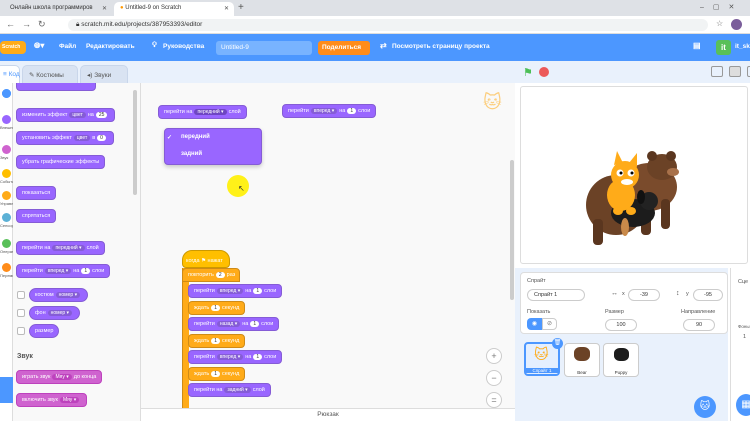 Image resolution: width=750 pixels, height=421 pixels. I want to click on star-icon: ☆, so click(719, 23).